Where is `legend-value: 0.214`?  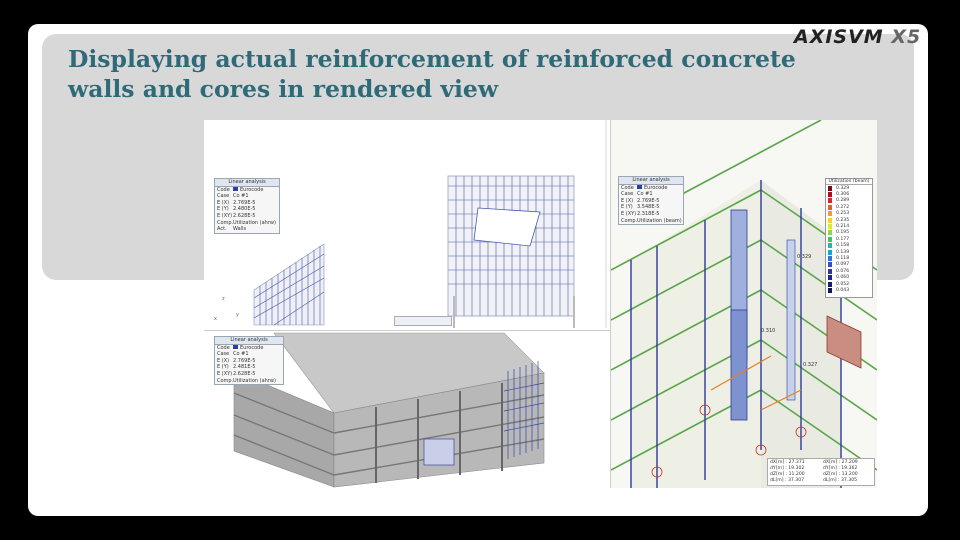
legend-value: 0.214 is located at coordinates (843, 227).